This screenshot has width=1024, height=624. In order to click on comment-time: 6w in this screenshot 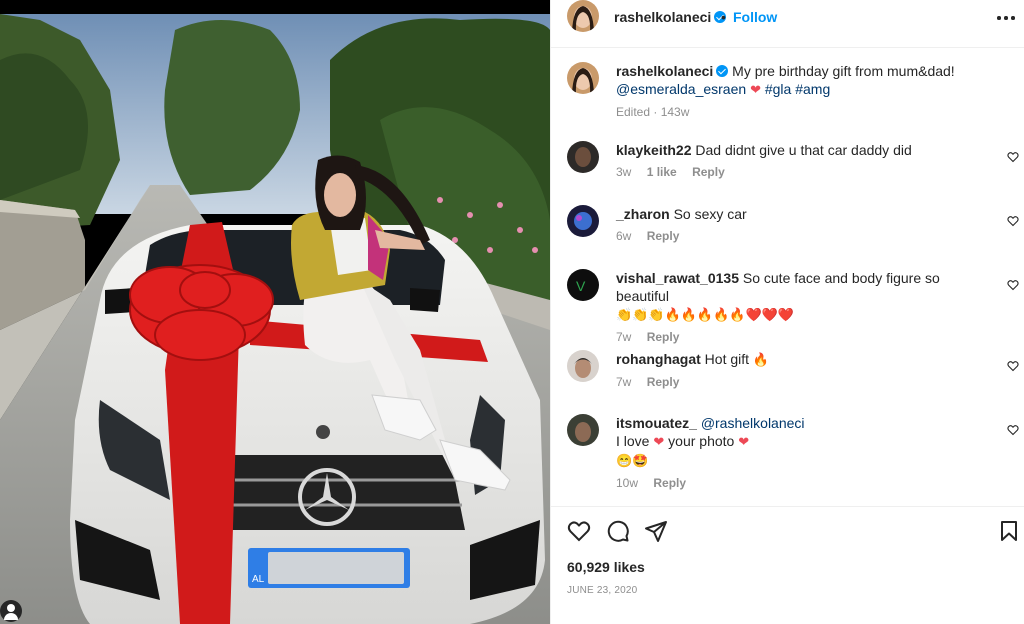, I will do `click(624, 236)`.